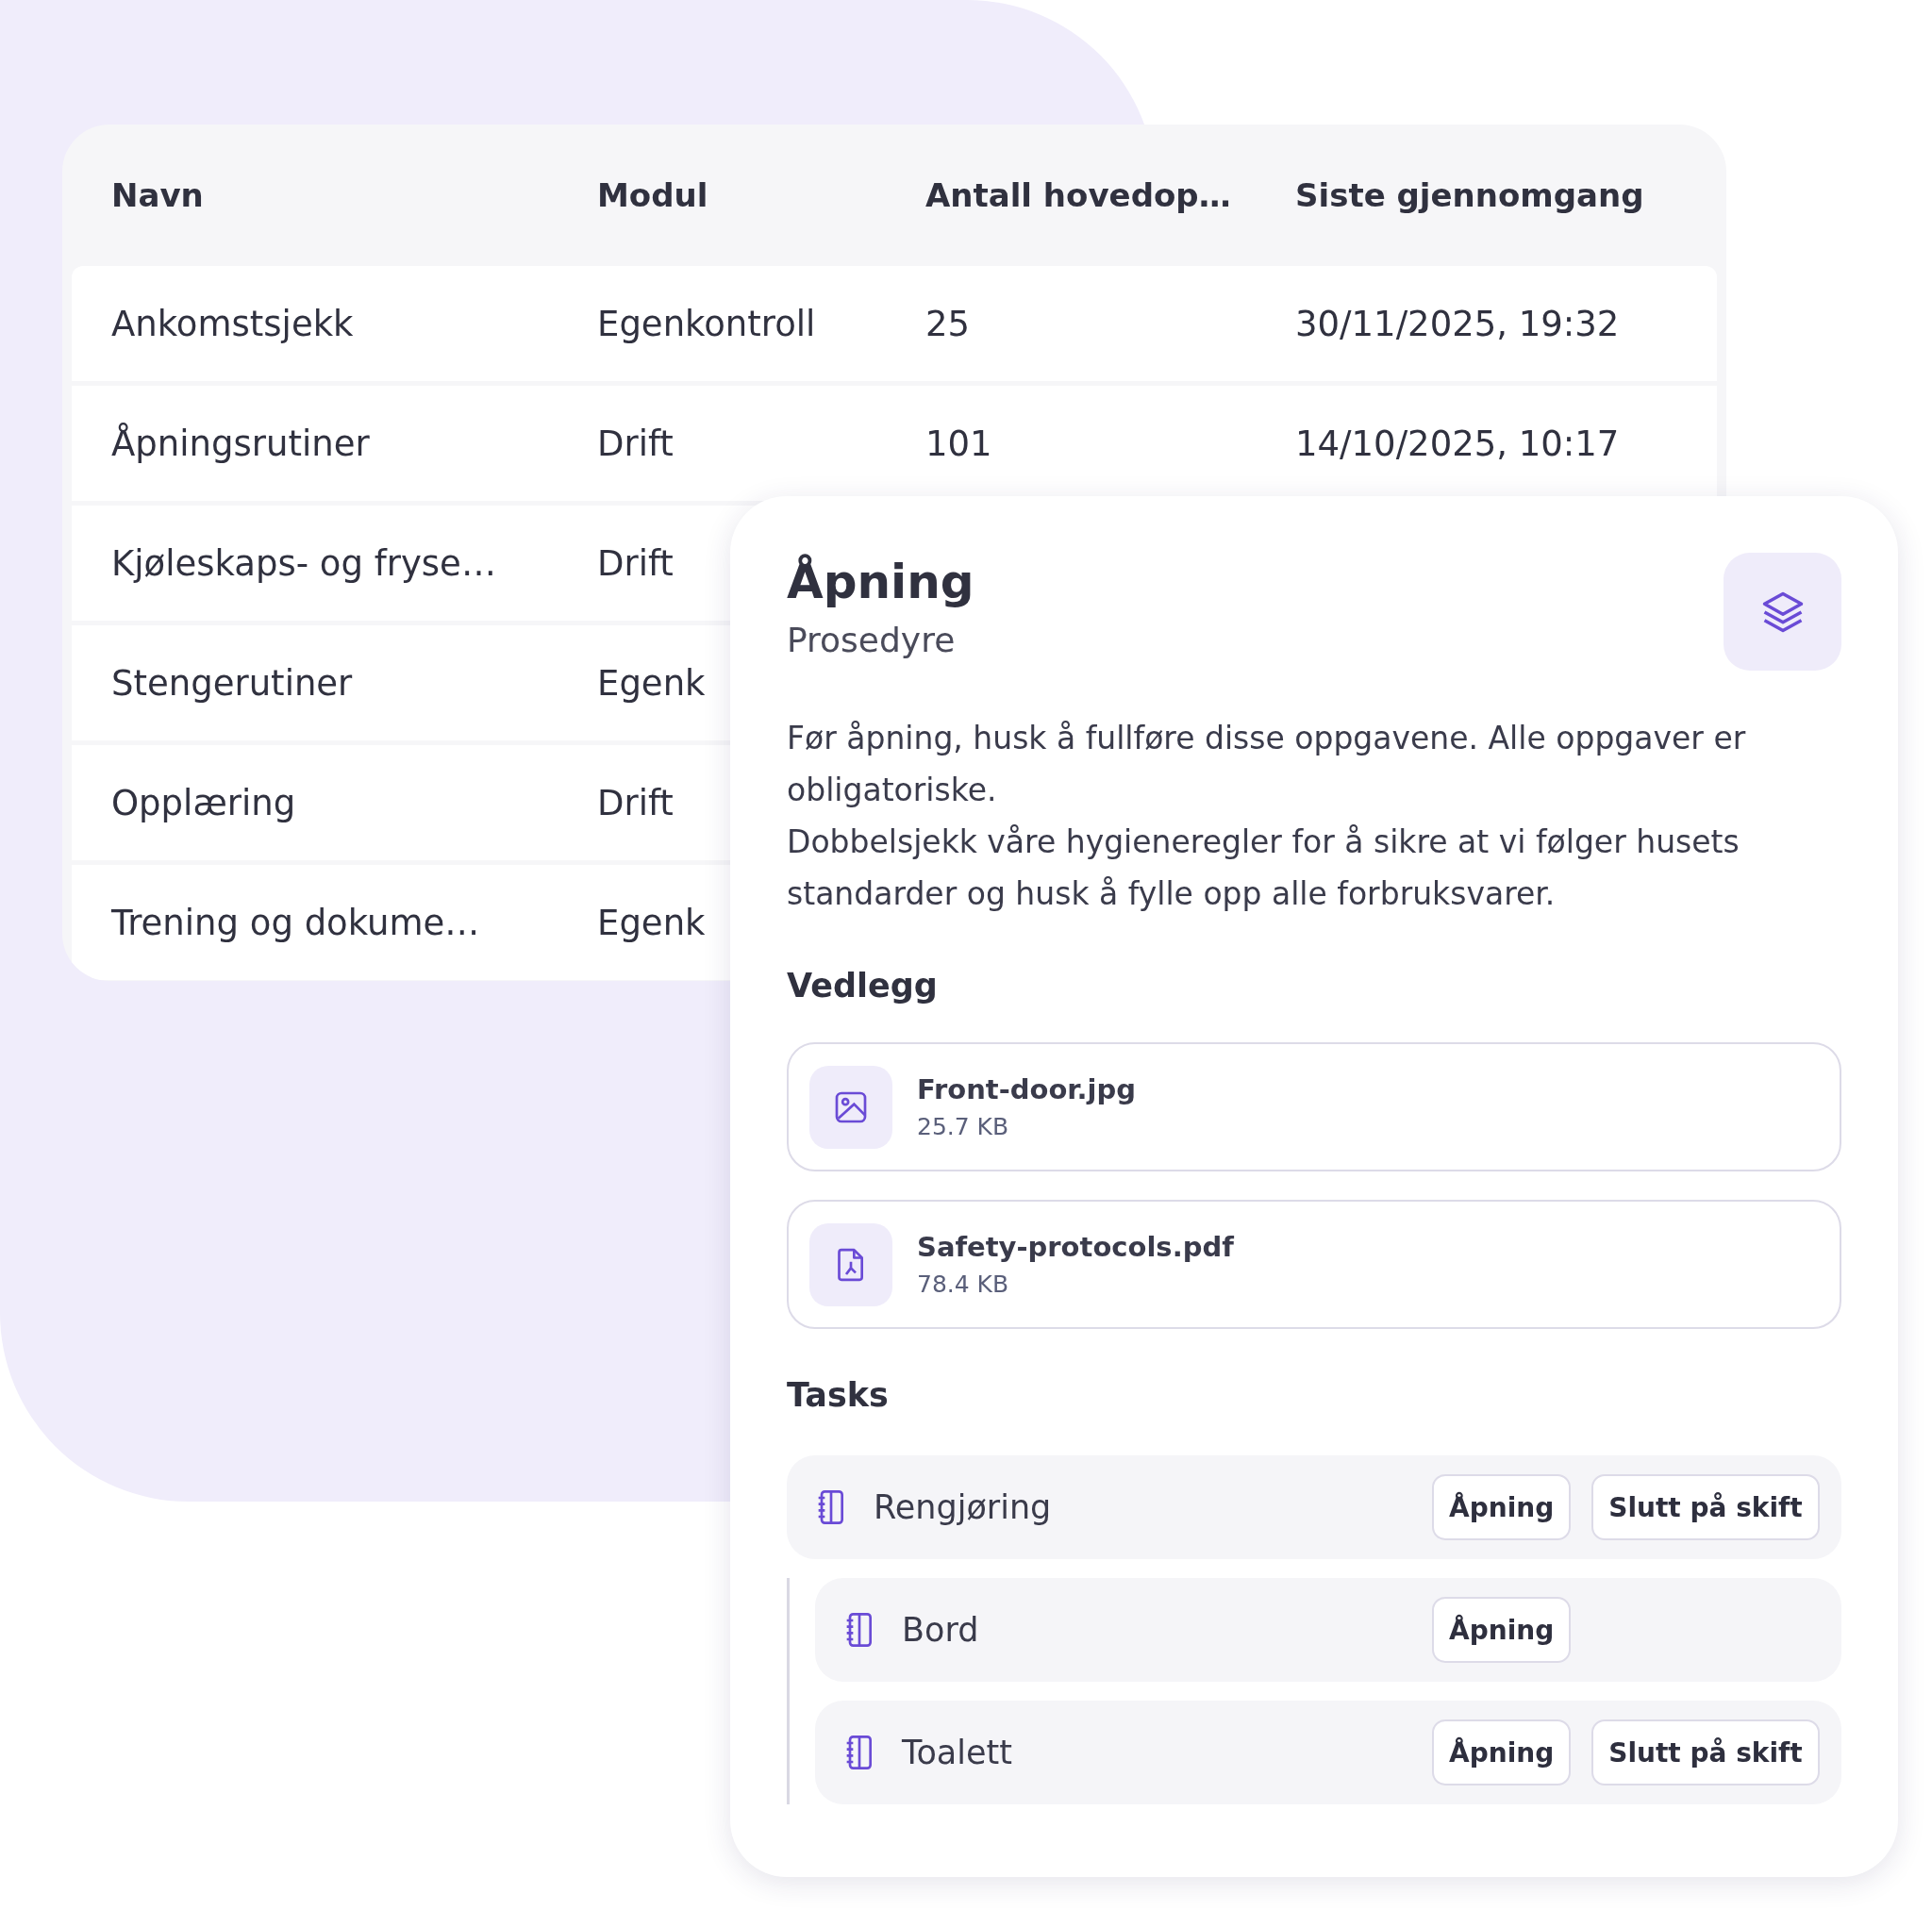  I want to click on table-cell: 30/11/2025, 19:32, so click(1457, 323).